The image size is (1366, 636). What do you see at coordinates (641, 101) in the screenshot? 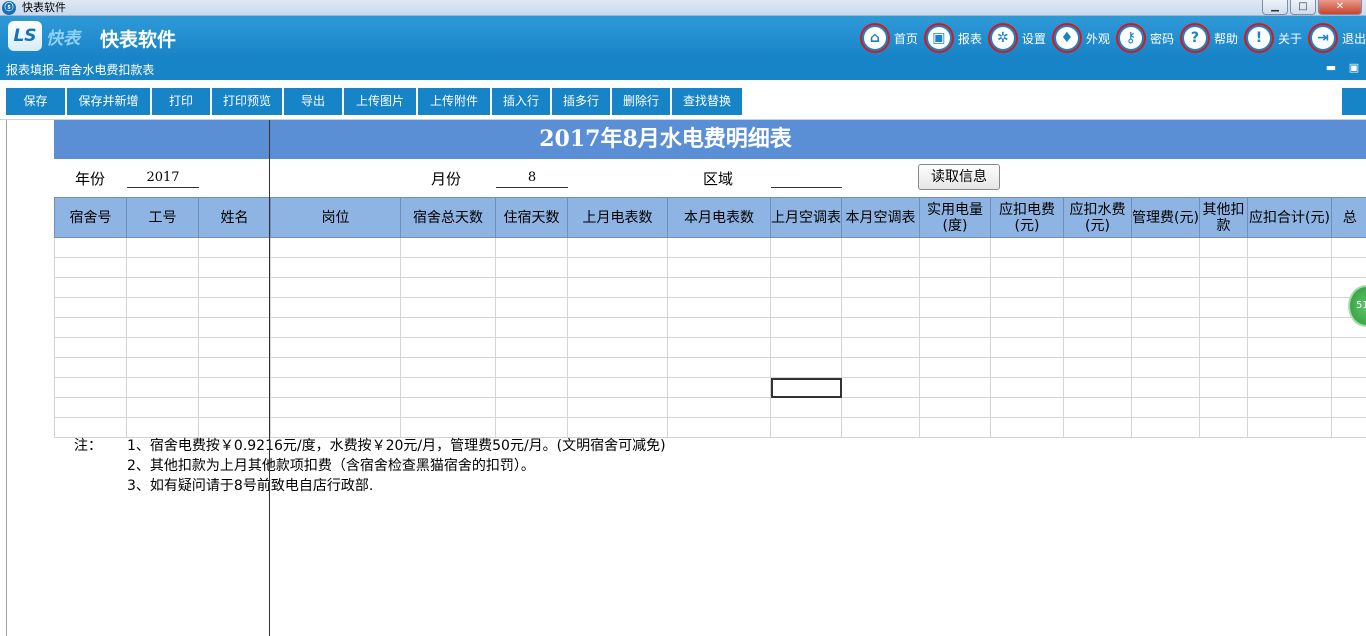
I see `toolbar-button-9: 删除行` at bounding box center [641, 101].